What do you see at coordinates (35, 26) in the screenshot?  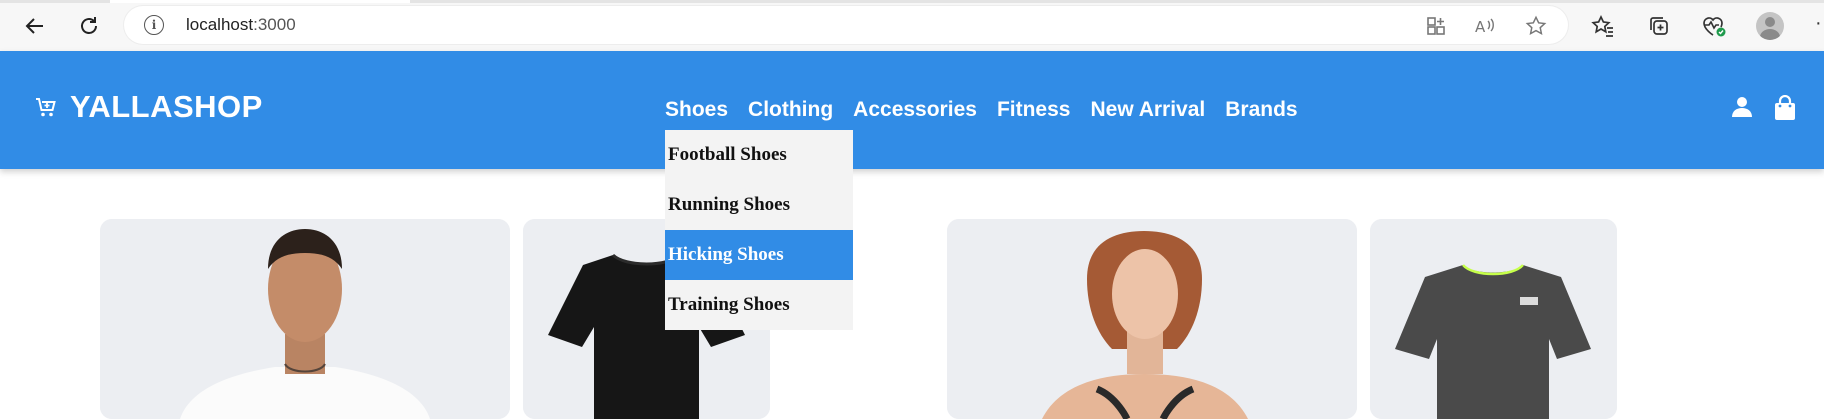 I see `back-arrow-icon` at bounding box center [35, 26].